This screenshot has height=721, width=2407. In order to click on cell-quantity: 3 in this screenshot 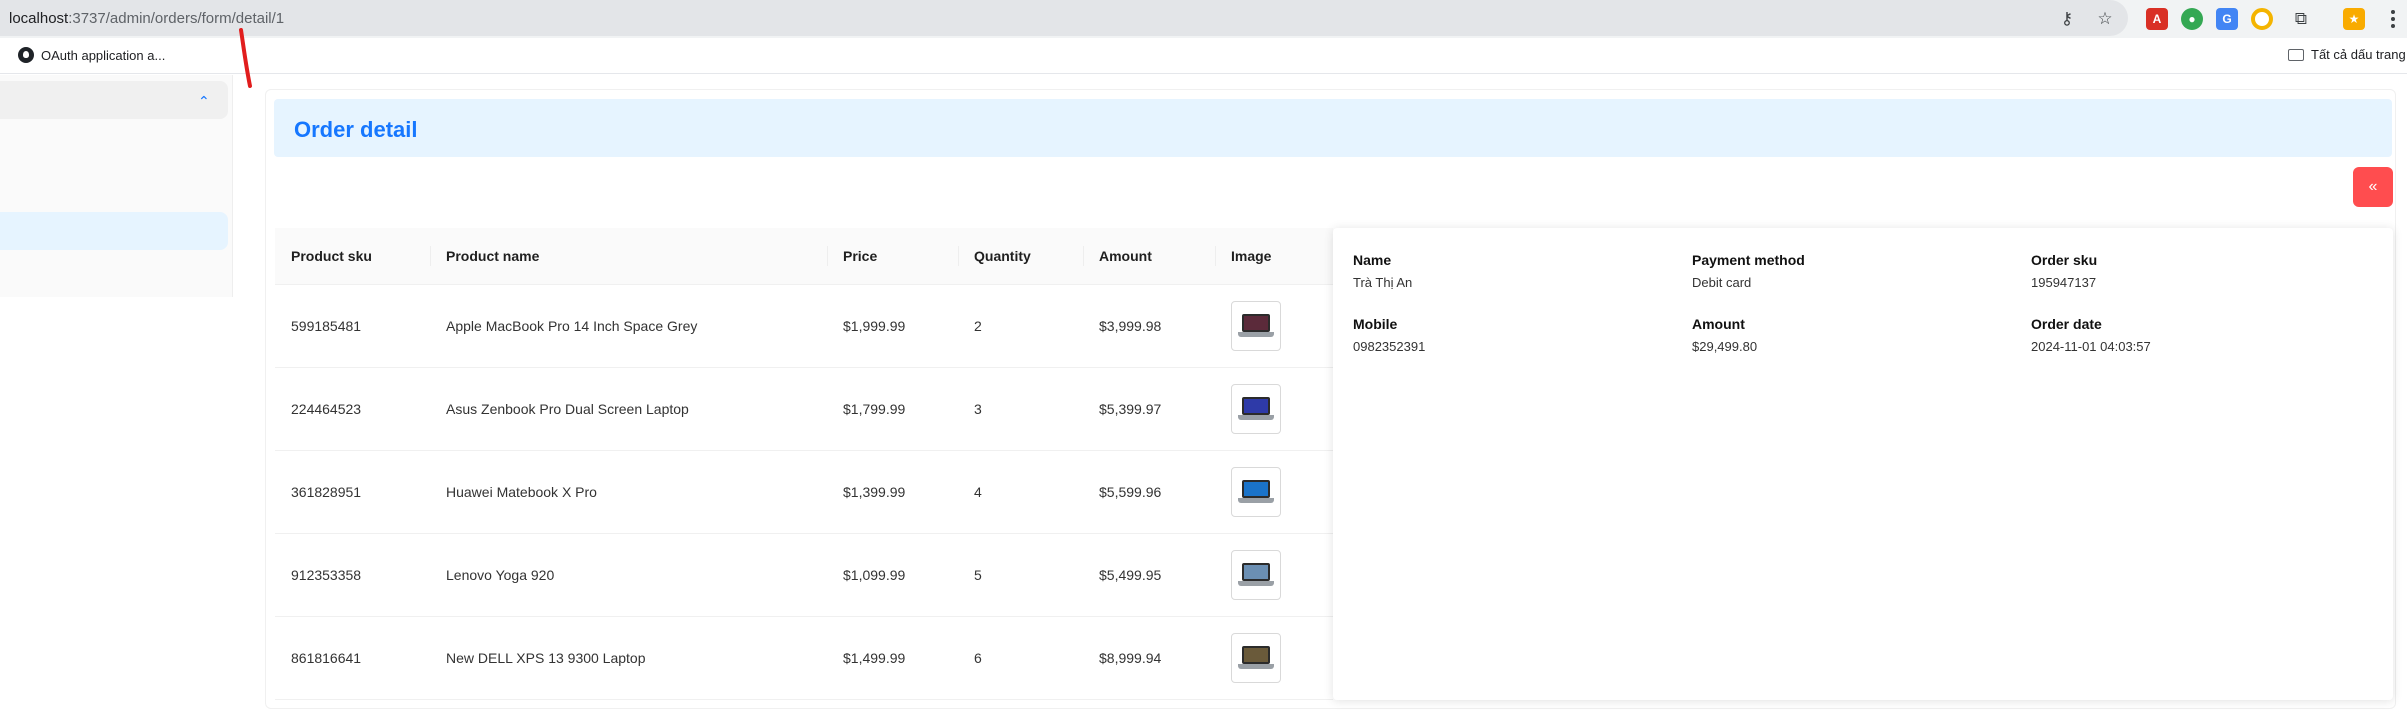, I will do `click(1020, 409)`.